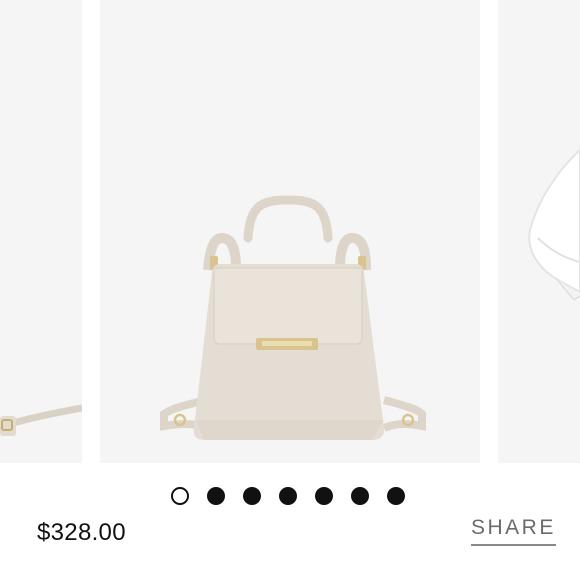 The height and width of the screenshot is (580, 580). What do you see at coordinates (539, 231) in the screenshot?
I see `product-image-next` at bounding box center [539, 231].